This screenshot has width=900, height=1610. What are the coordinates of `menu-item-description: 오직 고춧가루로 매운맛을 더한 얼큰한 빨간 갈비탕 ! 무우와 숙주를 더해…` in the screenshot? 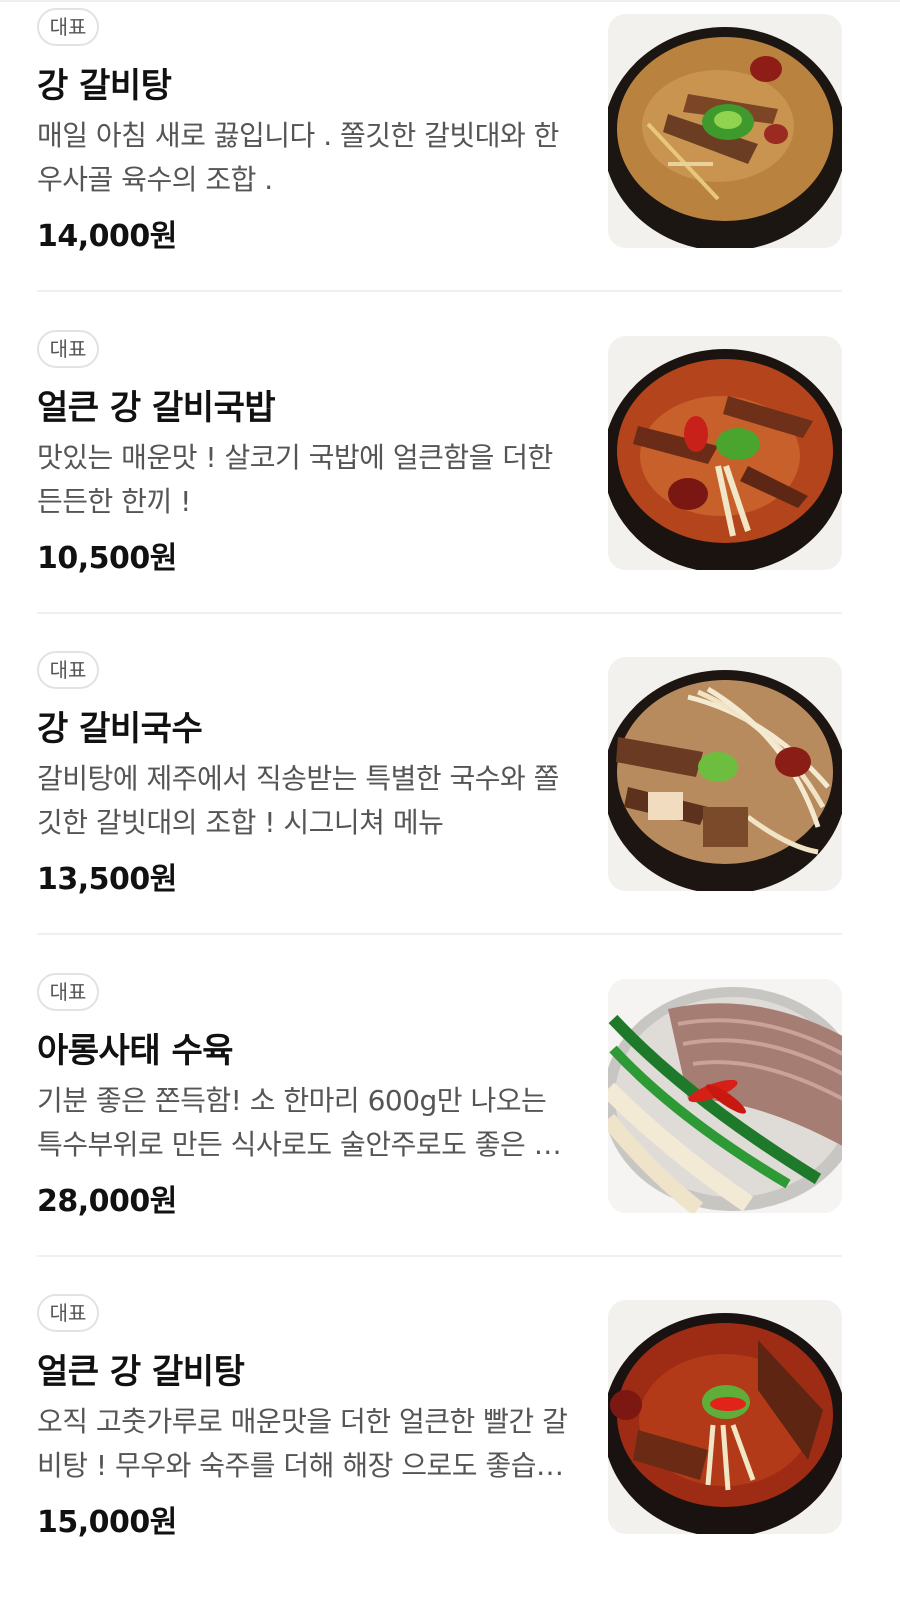 It's located at (302, 1443).